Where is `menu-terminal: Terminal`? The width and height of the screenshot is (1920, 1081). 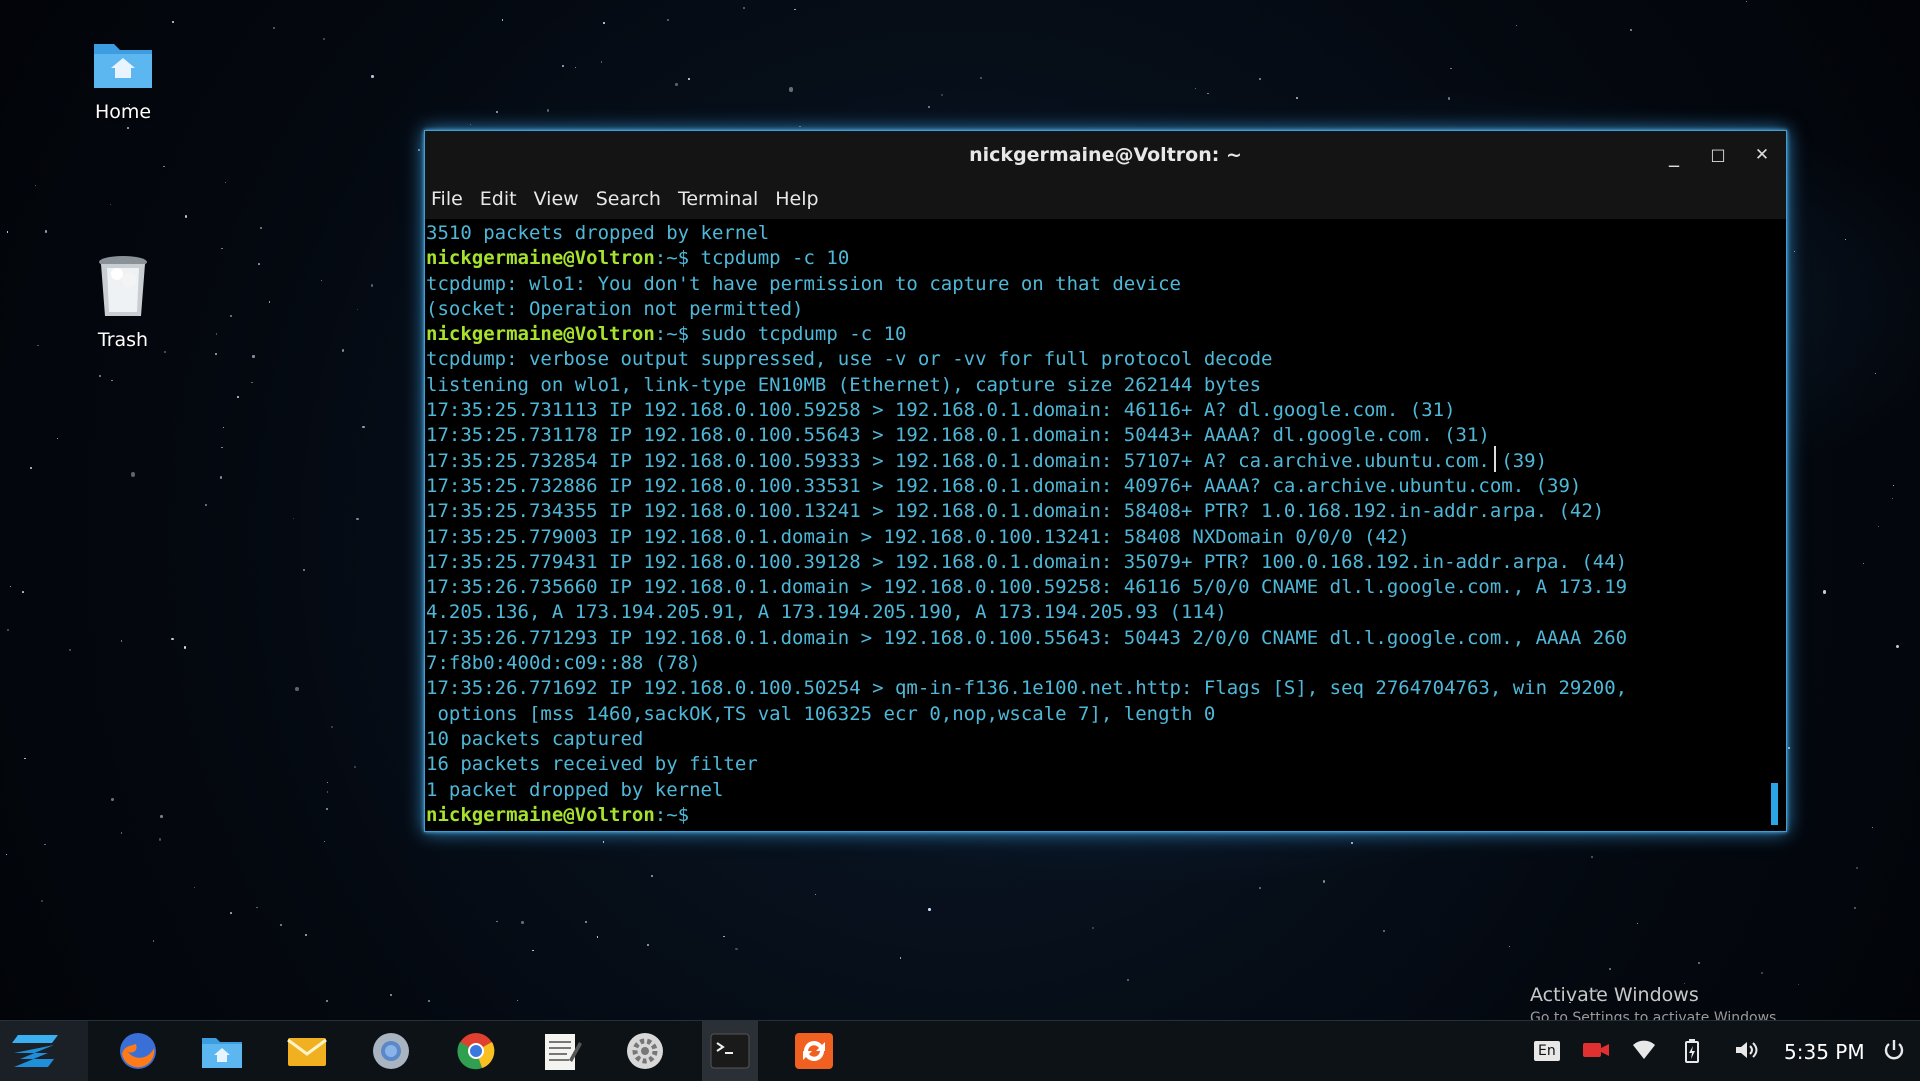
menu-terminal: Terminal is located at coordinates (718, 199).